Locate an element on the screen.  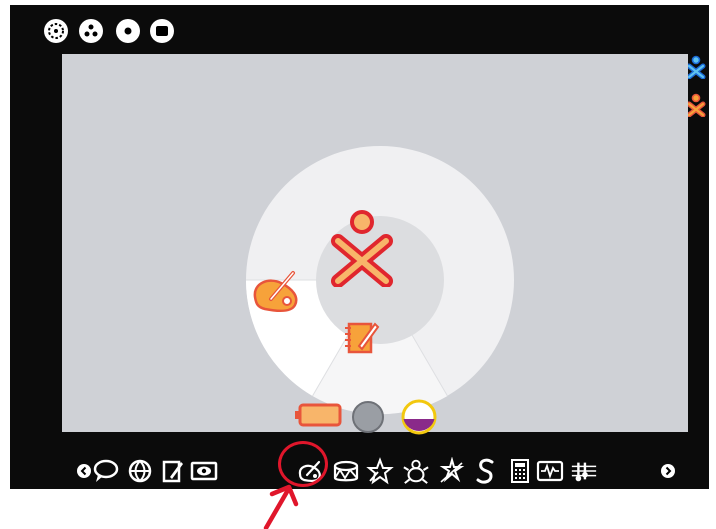
annotation-arrow is located at coordinates (281, 506).